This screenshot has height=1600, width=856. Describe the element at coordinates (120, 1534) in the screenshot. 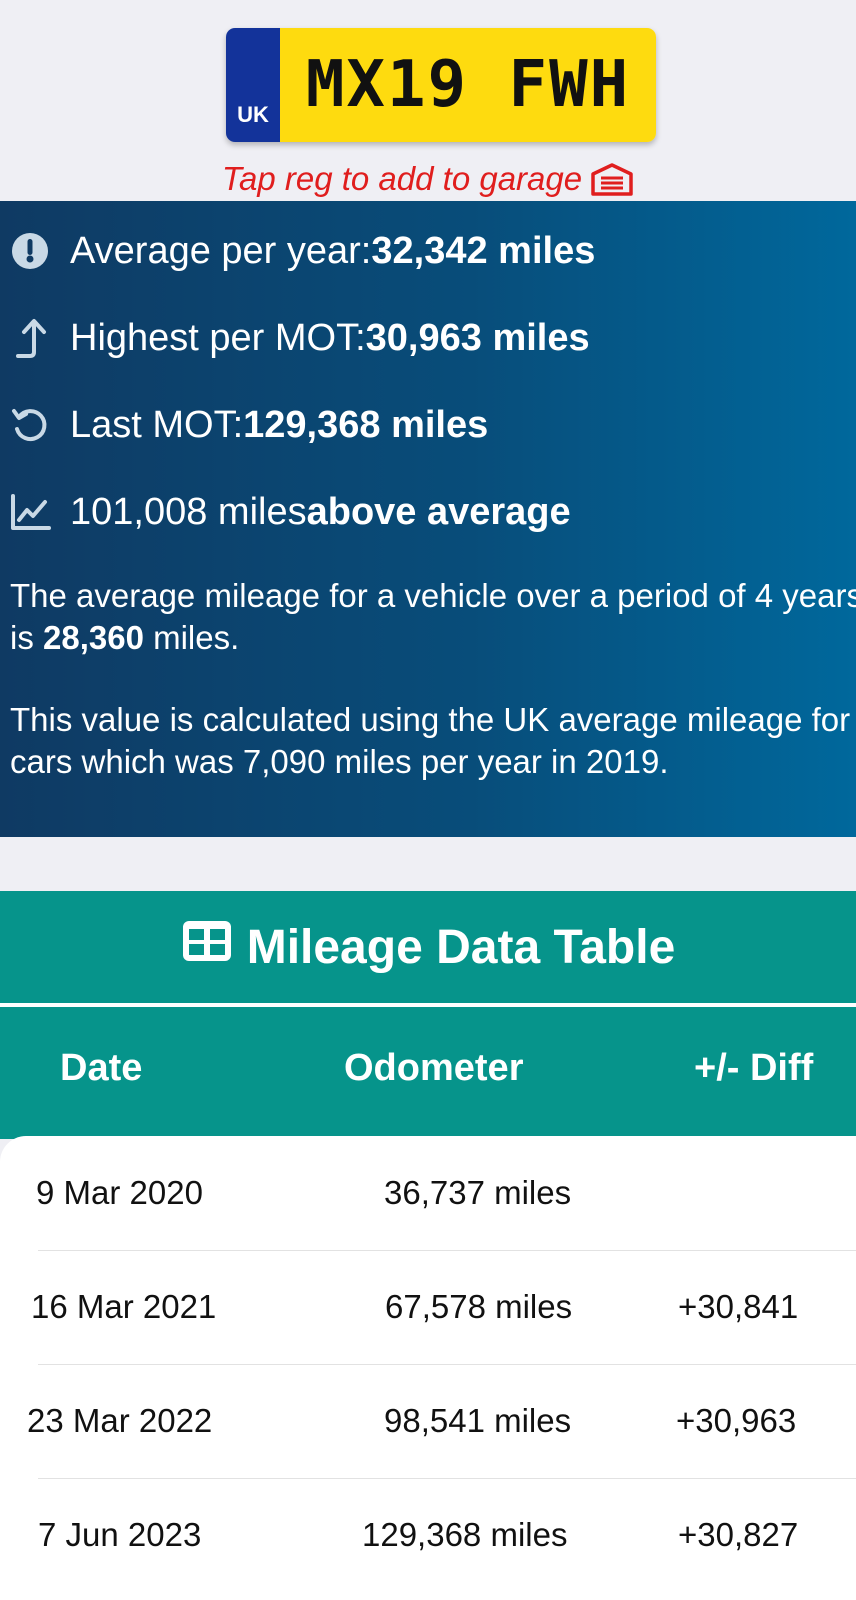

I see `cell-date: 7 Jun 2023` at that location.